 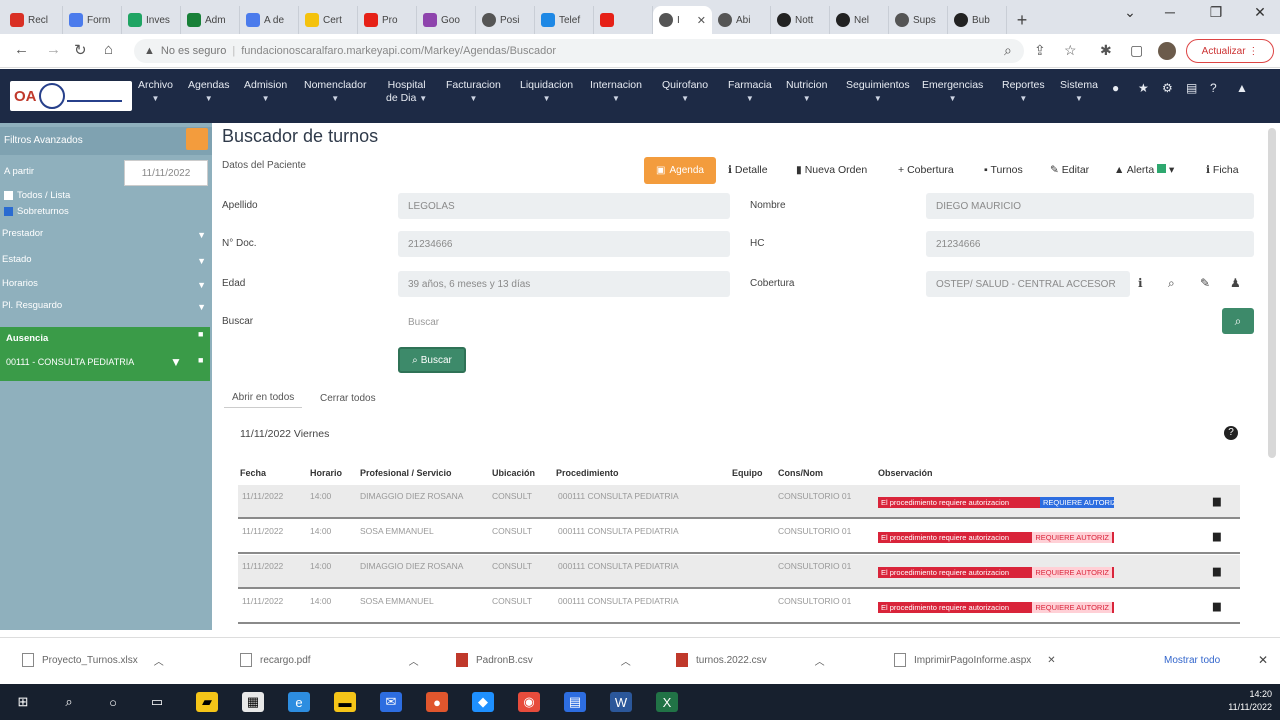 What do you see at coordinates (446, 20) in the screenshot?
I see `browser-tab: Goo` at bounding box center [446, 20].